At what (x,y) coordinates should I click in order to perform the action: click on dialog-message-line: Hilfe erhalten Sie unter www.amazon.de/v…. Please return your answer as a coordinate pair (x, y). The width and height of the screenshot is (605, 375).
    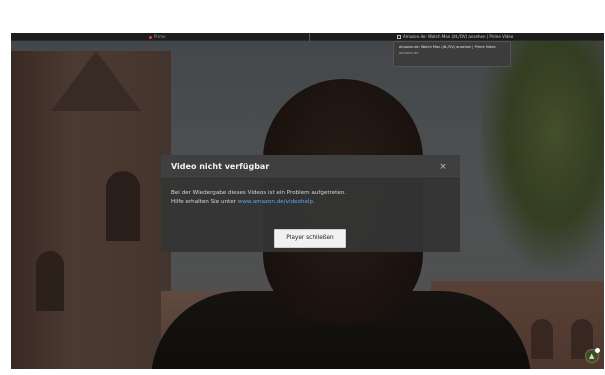
    Looking at the image, I should click on (311, 202).